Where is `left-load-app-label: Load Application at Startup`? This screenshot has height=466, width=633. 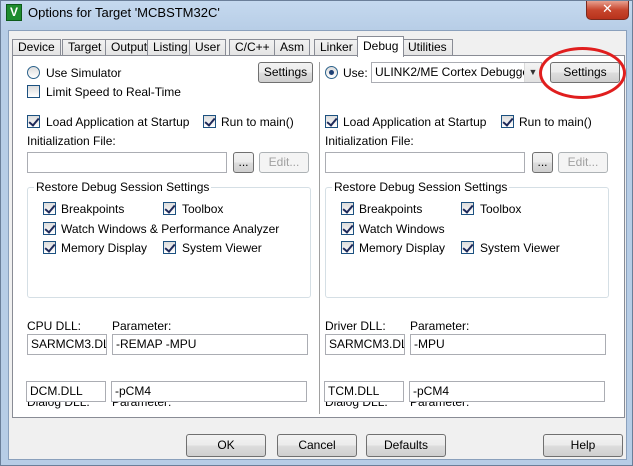 left-load-app-label: Load Application at Startup is located at coordinates (118, 122).